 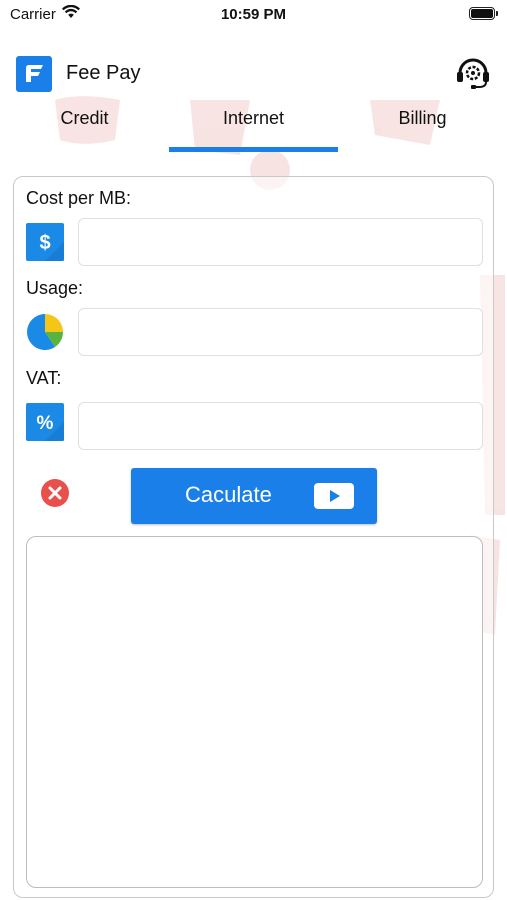 I want to click on tab-credit: Credit, so click(x=84, y=129).